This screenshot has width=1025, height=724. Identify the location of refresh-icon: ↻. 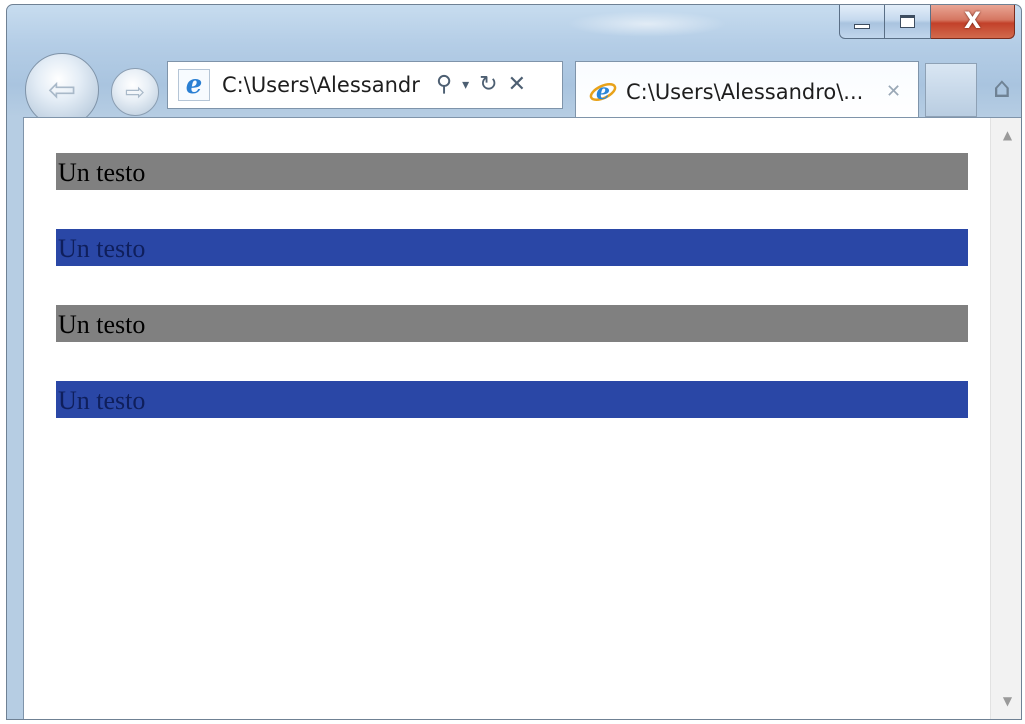
(488, 85).